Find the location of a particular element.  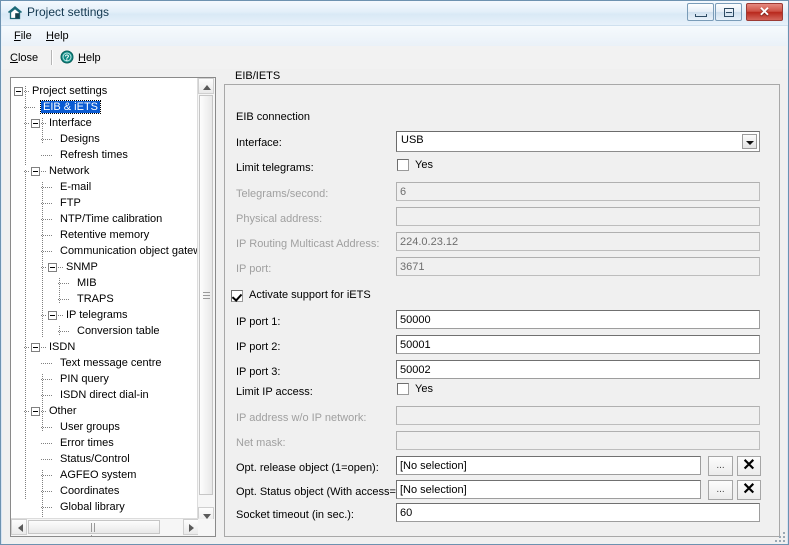

opt-release-object-clear-button: ✕ is located at coordinates (749, 466).